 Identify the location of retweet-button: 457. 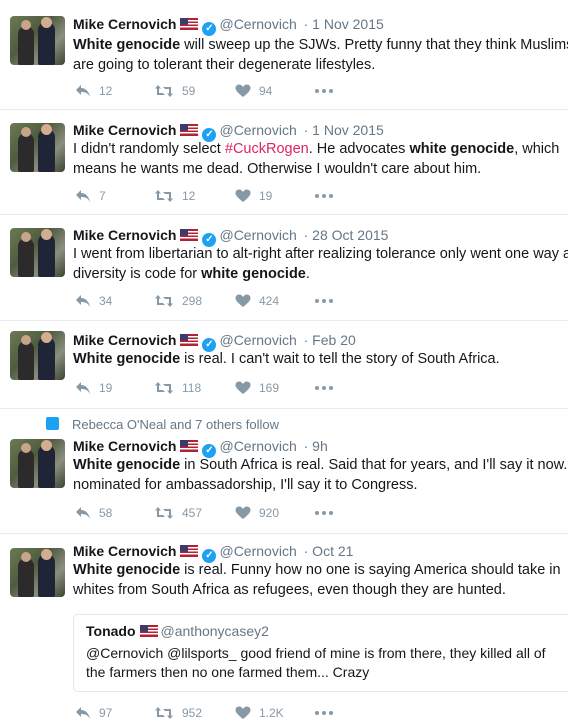
(178, 512).